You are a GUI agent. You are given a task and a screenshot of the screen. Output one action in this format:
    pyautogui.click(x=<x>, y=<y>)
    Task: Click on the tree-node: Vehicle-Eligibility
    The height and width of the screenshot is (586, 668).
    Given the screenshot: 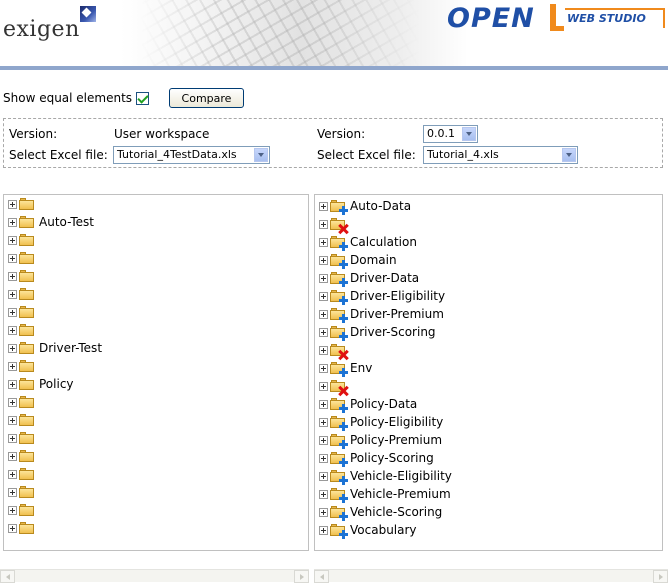 What is the action you would take?
    pyautogui.click(x=385, y=476)
    